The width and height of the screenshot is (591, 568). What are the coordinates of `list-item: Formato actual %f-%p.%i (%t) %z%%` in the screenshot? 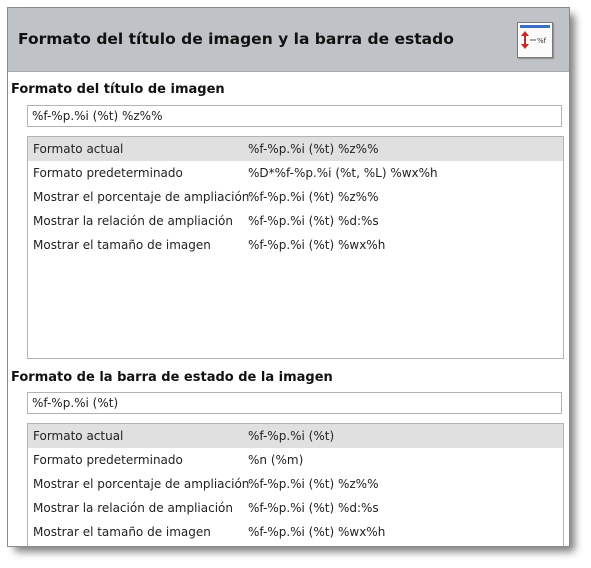 It's located at (295, 149).